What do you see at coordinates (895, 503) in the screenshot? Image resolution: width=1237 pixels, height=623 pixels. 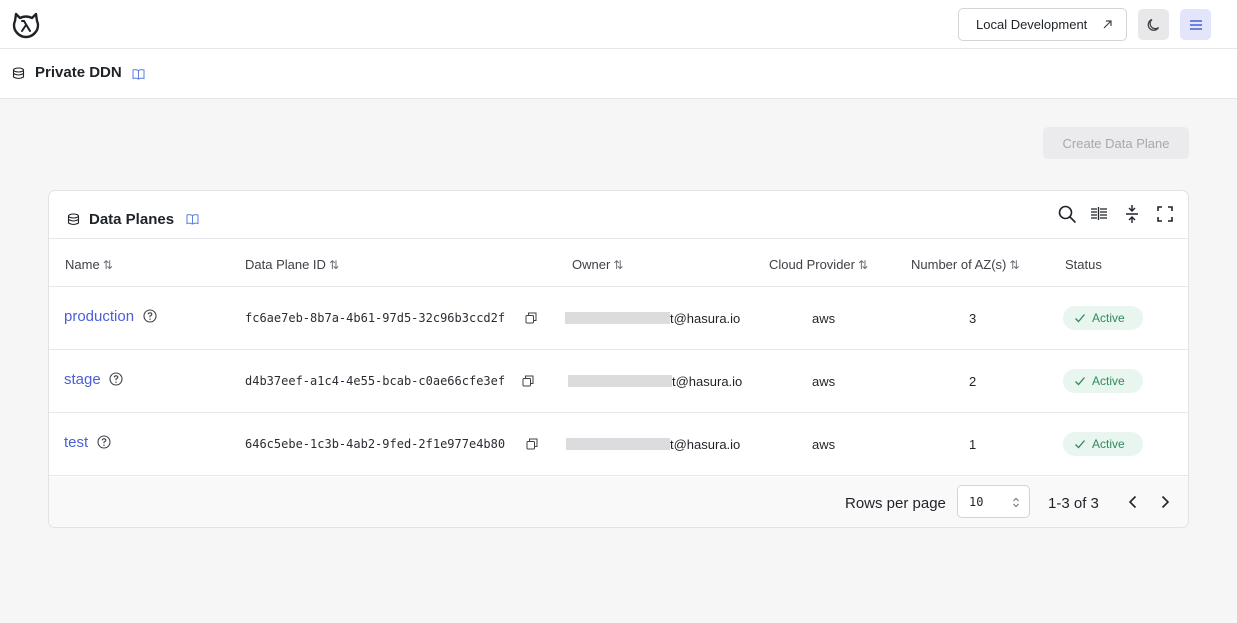 I see `rows-per-page-label: Rows per page` at bounding box center [895, 503].